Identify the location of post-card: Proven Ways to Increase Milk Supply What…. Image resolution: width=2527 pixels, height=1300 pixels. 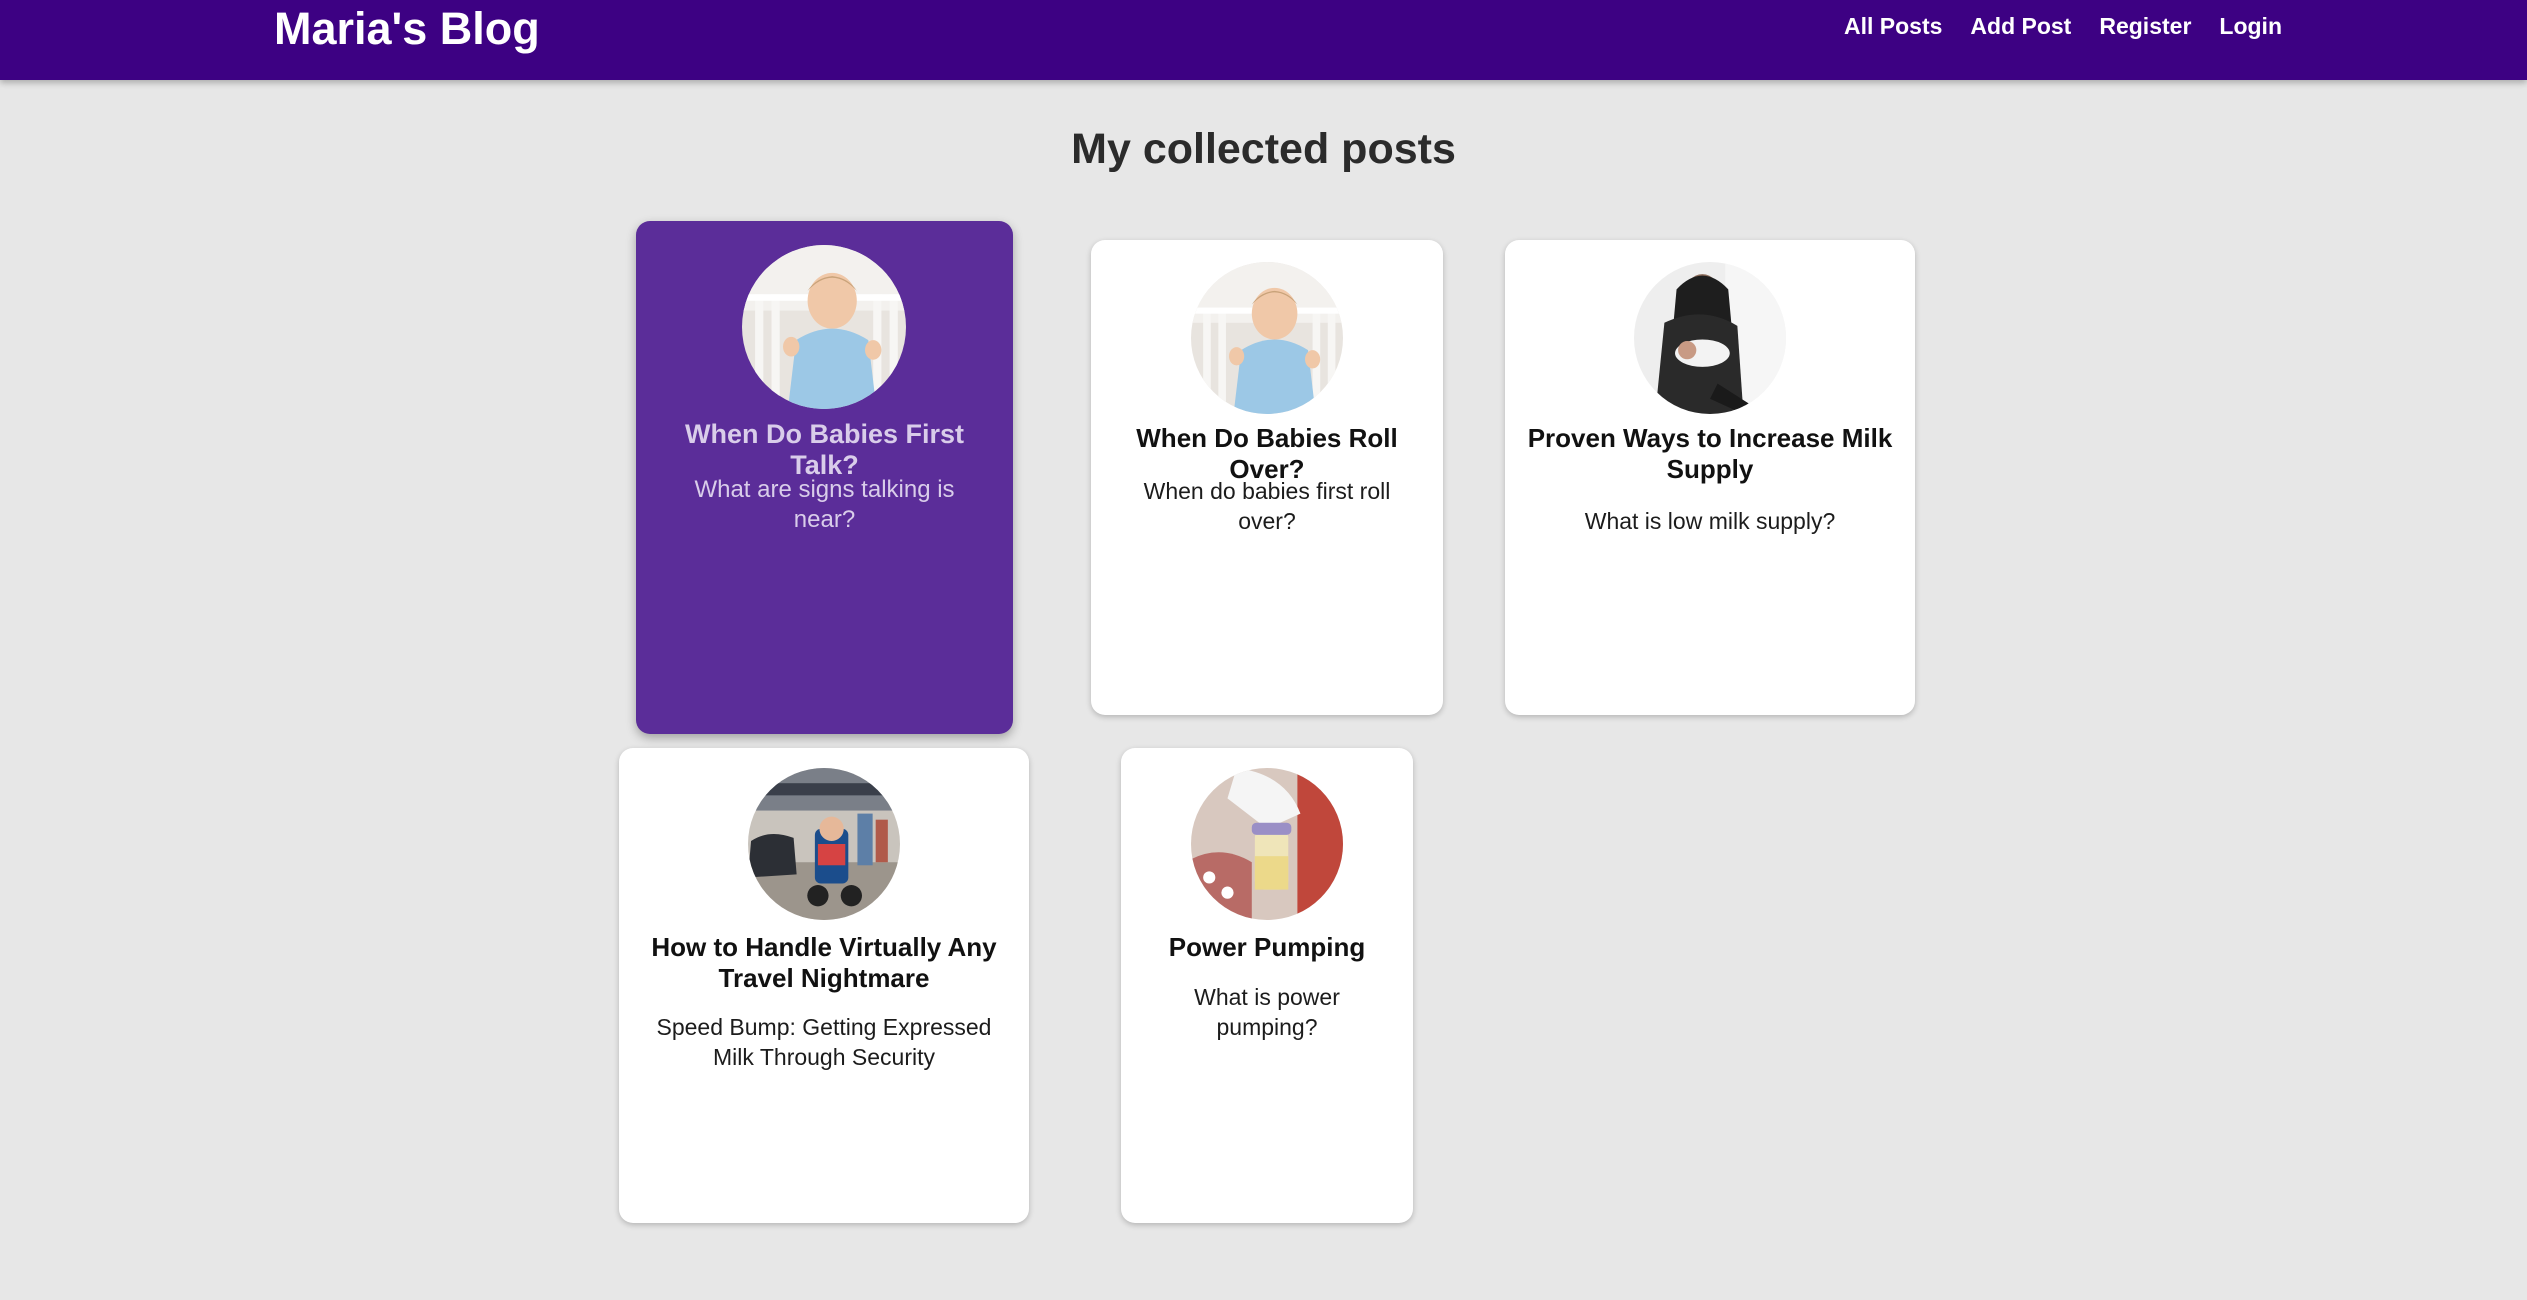
(1710, 477).